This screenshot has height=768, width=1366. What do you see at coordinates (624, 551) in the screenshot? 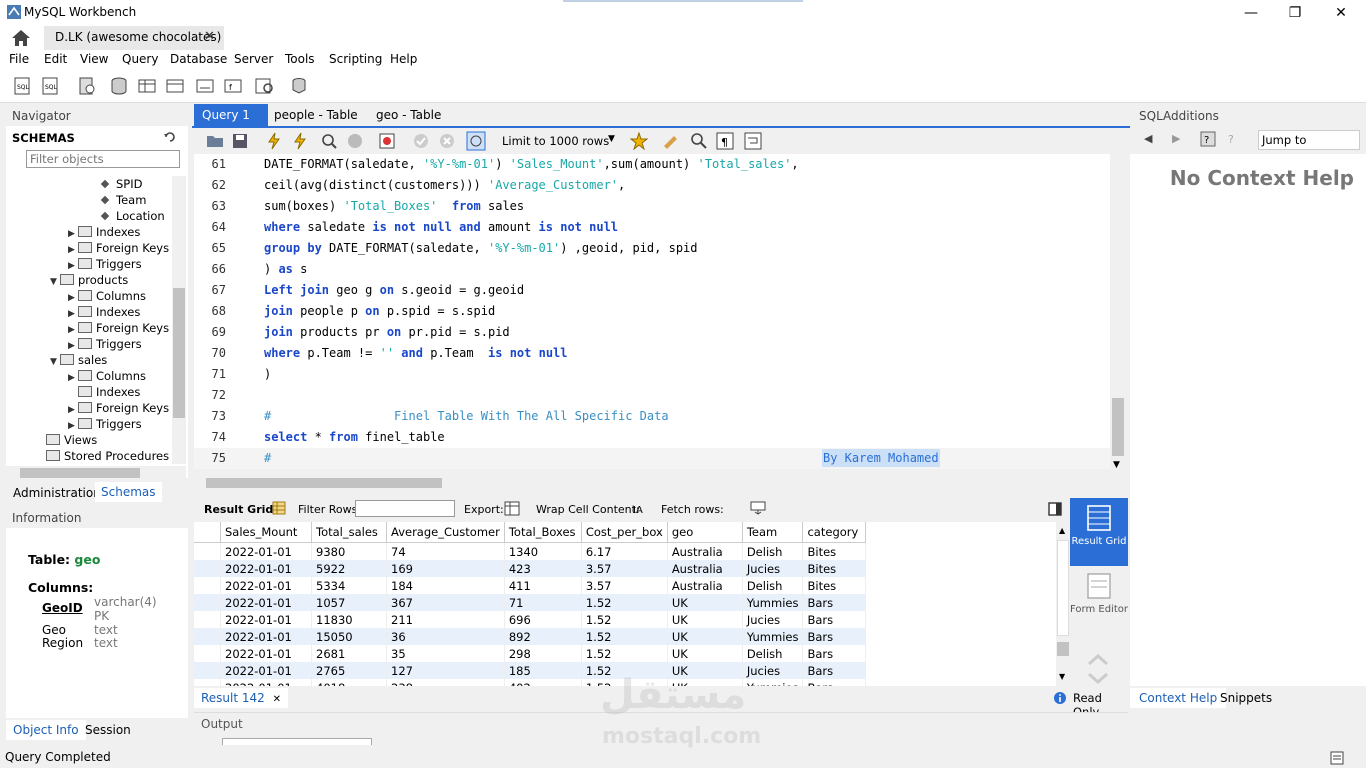
I see `table-cell: 6.17` at bounding box center [624, 551].